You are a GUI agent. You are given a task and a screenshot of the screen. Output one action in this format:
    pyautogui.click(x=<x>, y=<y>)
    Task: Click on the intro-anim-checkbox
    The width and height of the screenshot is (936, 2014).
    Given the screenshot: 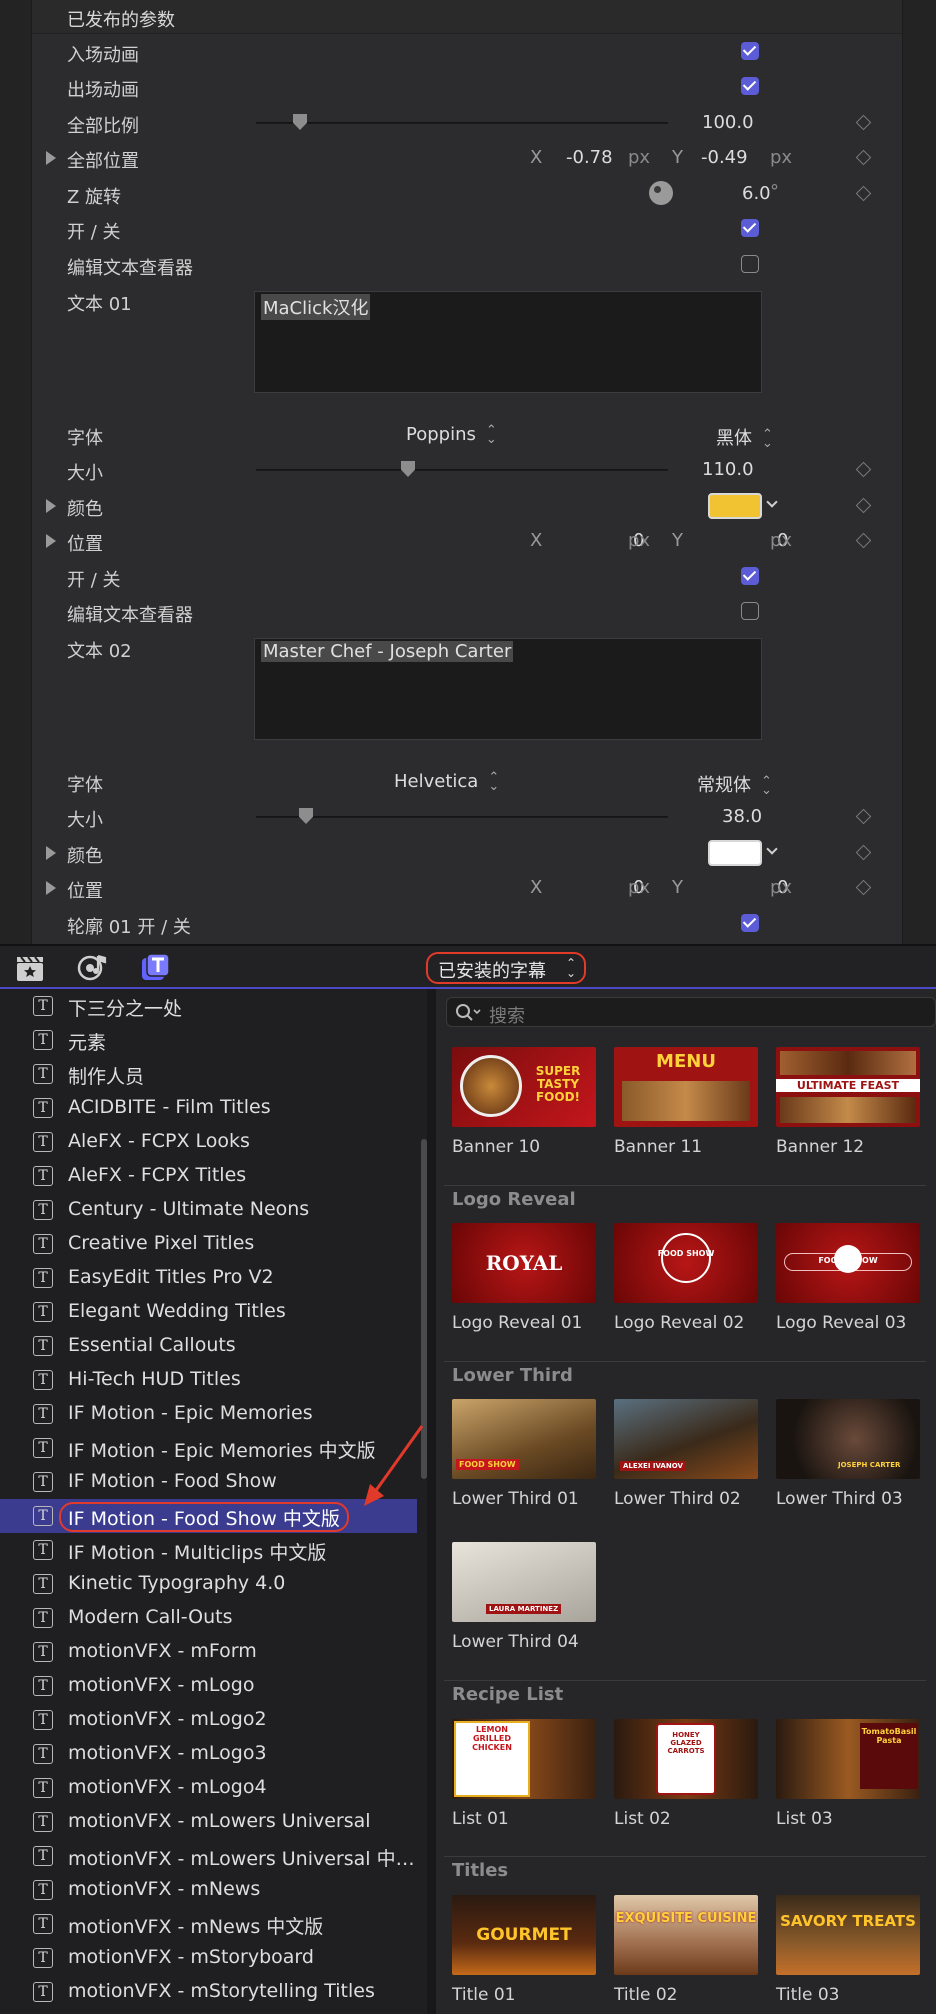 What is the action you would take?
    pyautogui.click(x=750, y=51)
    